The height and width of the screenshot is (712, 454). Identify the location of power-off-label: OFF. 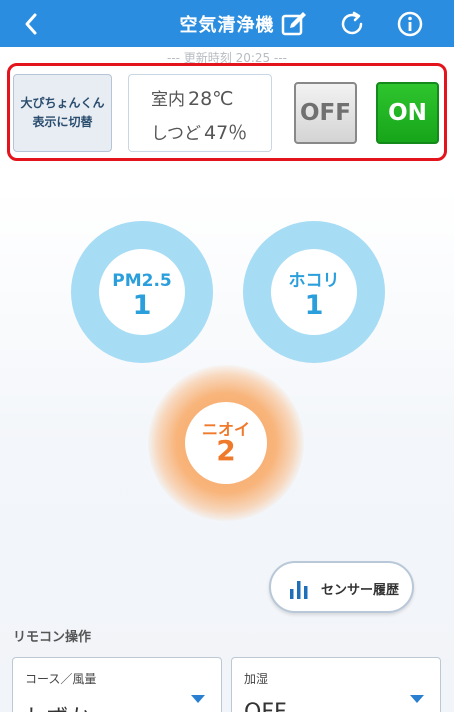
(325, 113).